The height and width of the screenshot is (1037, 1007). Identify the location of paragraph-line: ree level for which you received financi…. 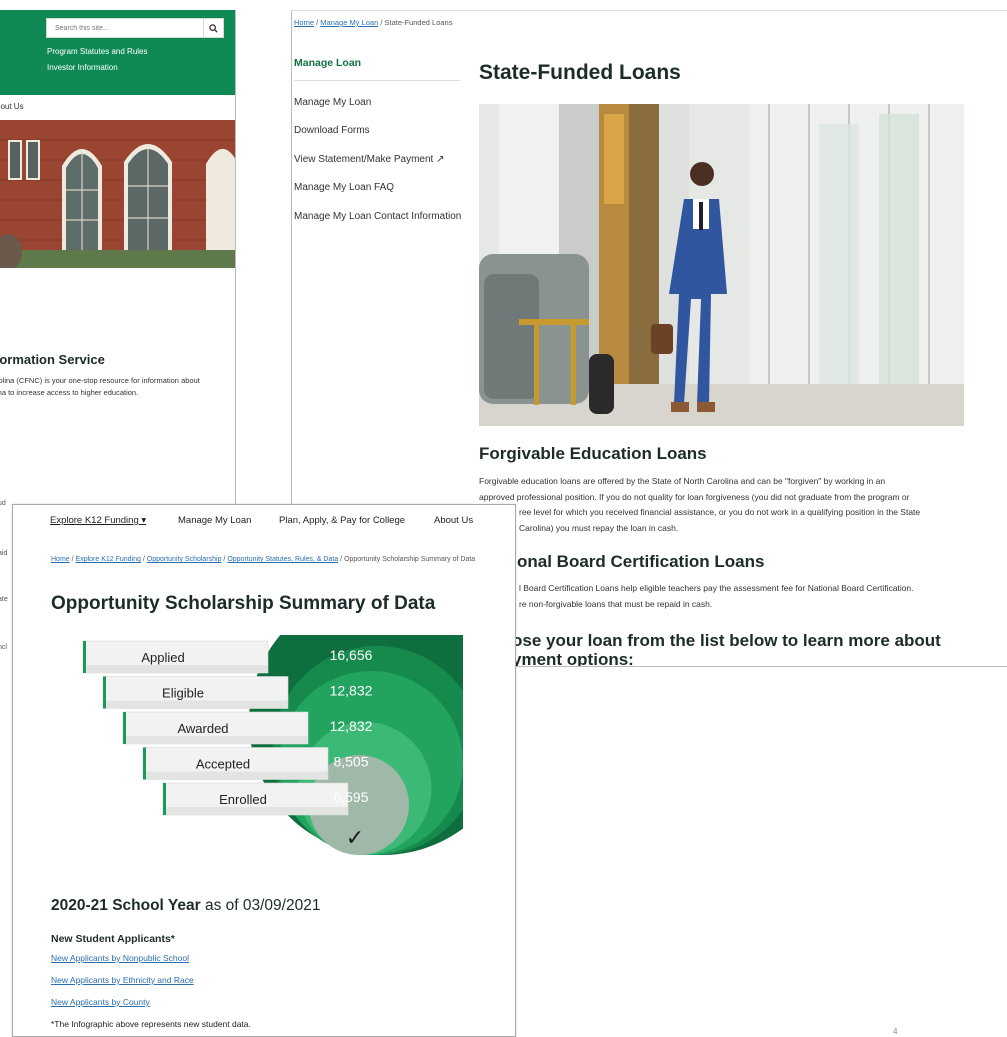
(720, 512).